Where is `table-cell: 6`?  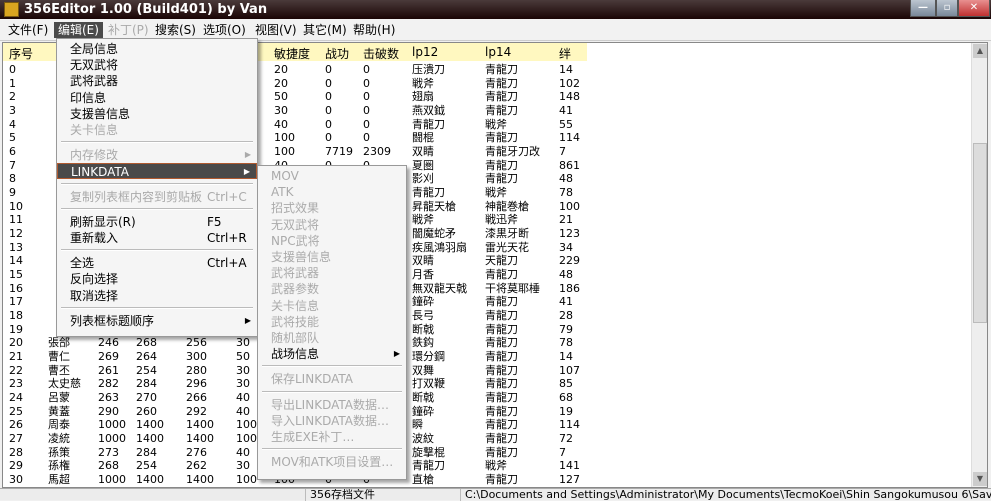
table-cell: 6 is located at coordinates (12, 152).